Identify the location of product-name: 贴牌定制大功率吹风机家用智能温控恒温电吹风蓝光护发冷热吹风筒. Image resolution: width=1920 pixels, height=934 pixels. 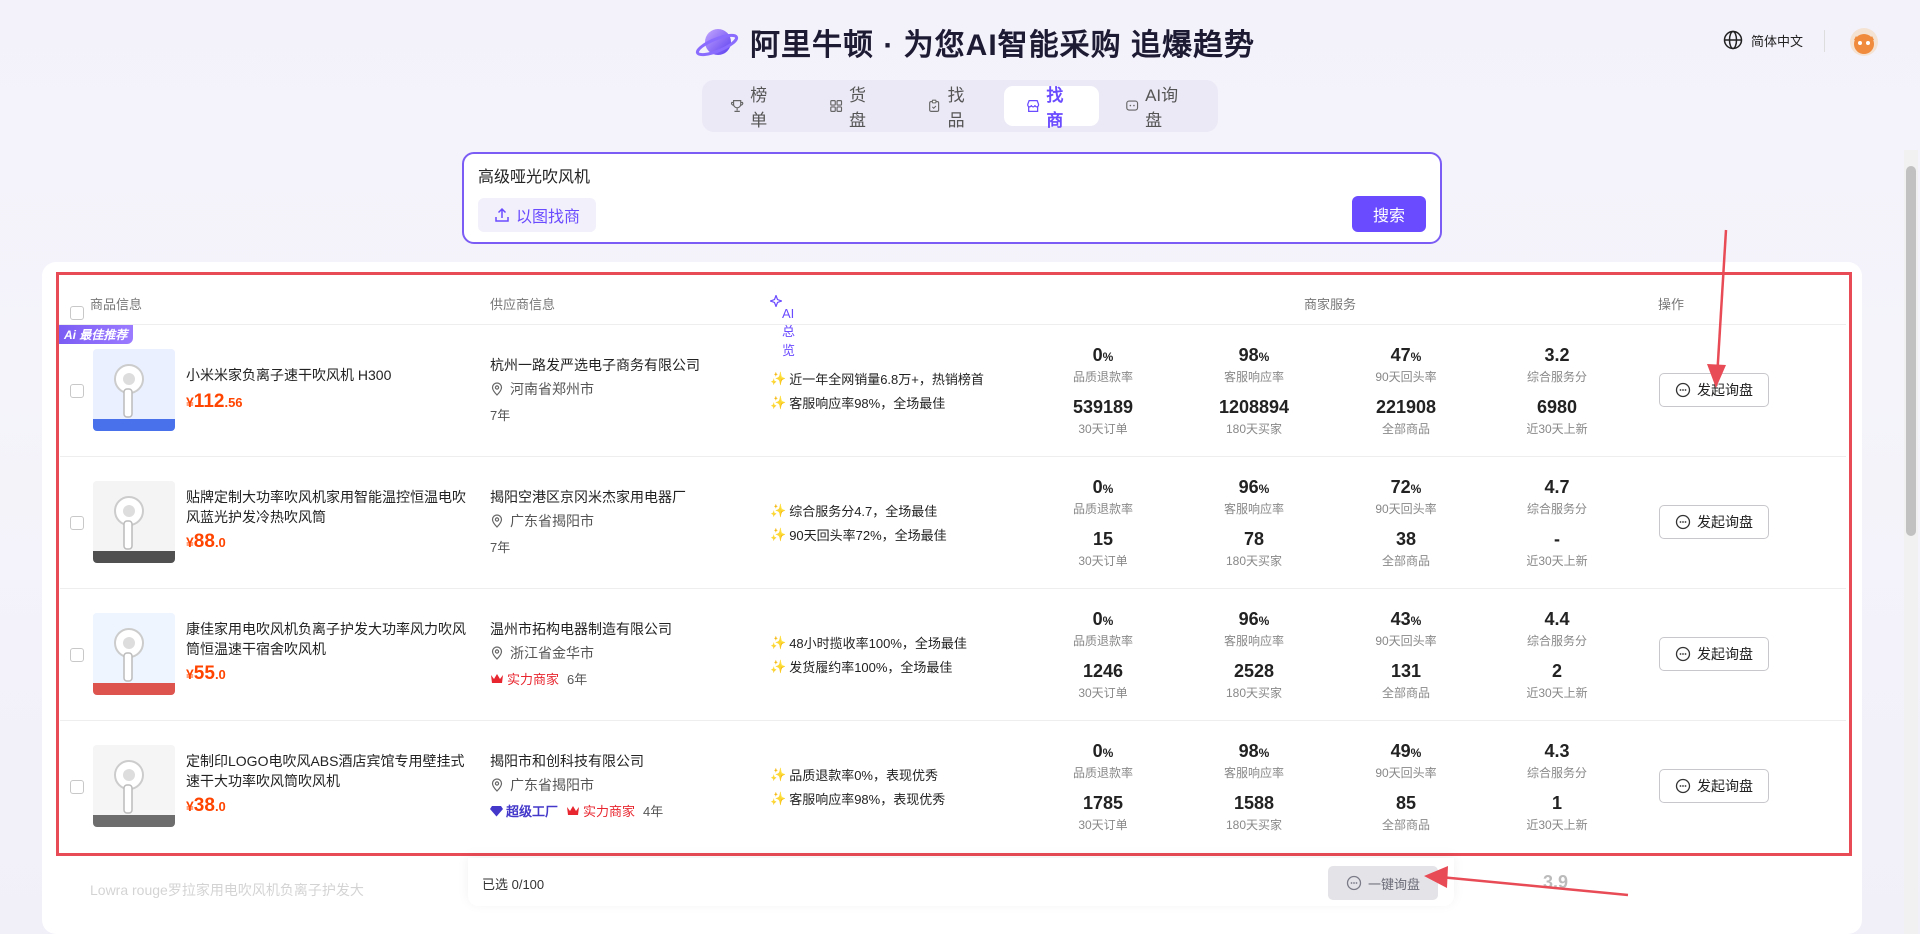
(331, 507).